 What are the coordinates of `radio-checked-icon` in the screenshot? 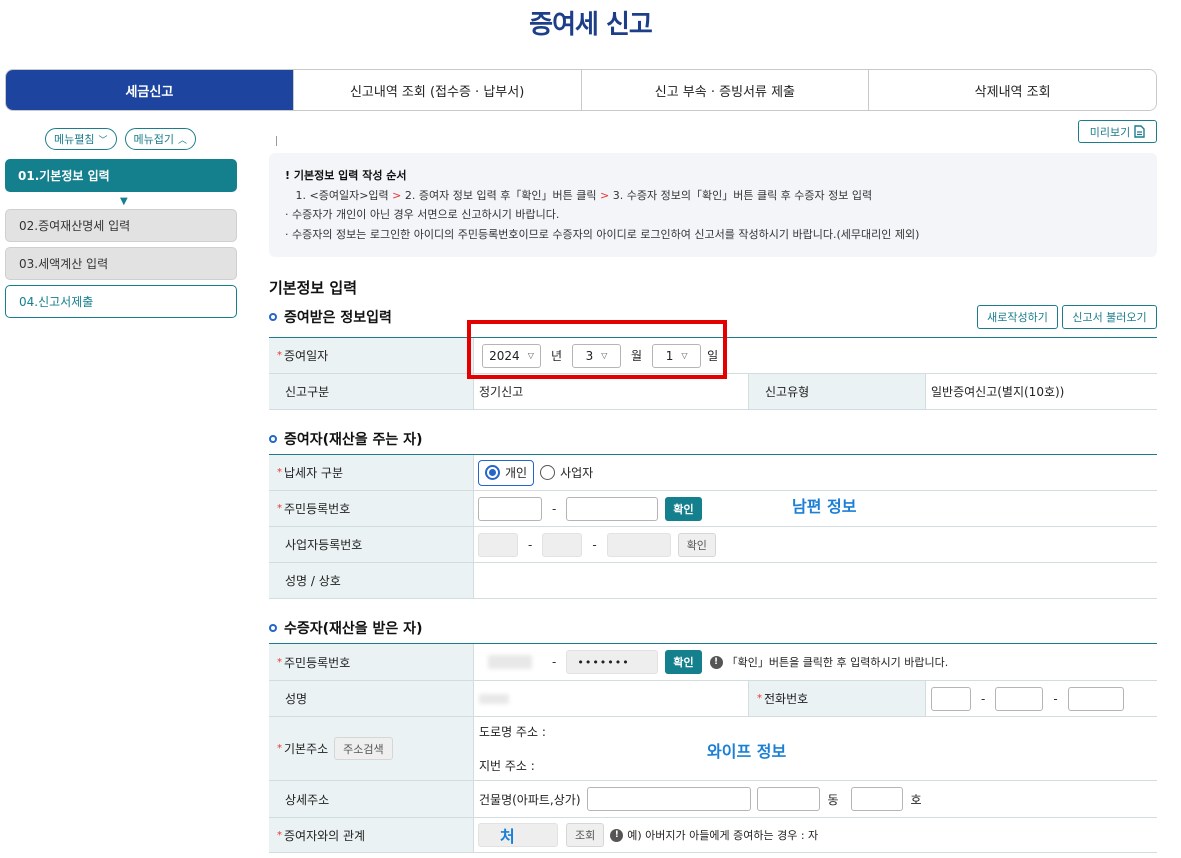 It's located at (492, 472).